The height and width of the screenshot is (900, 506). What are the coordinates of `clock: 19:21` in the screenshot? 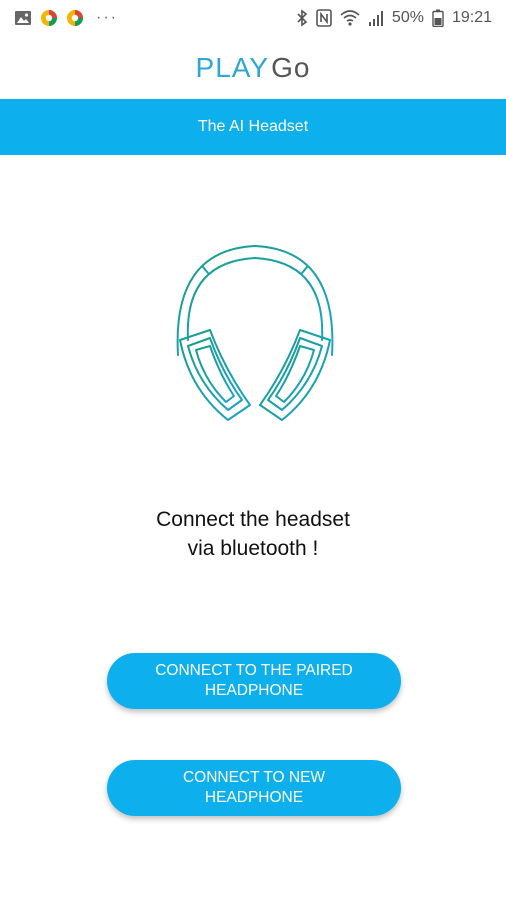 It's located at (471, 17).